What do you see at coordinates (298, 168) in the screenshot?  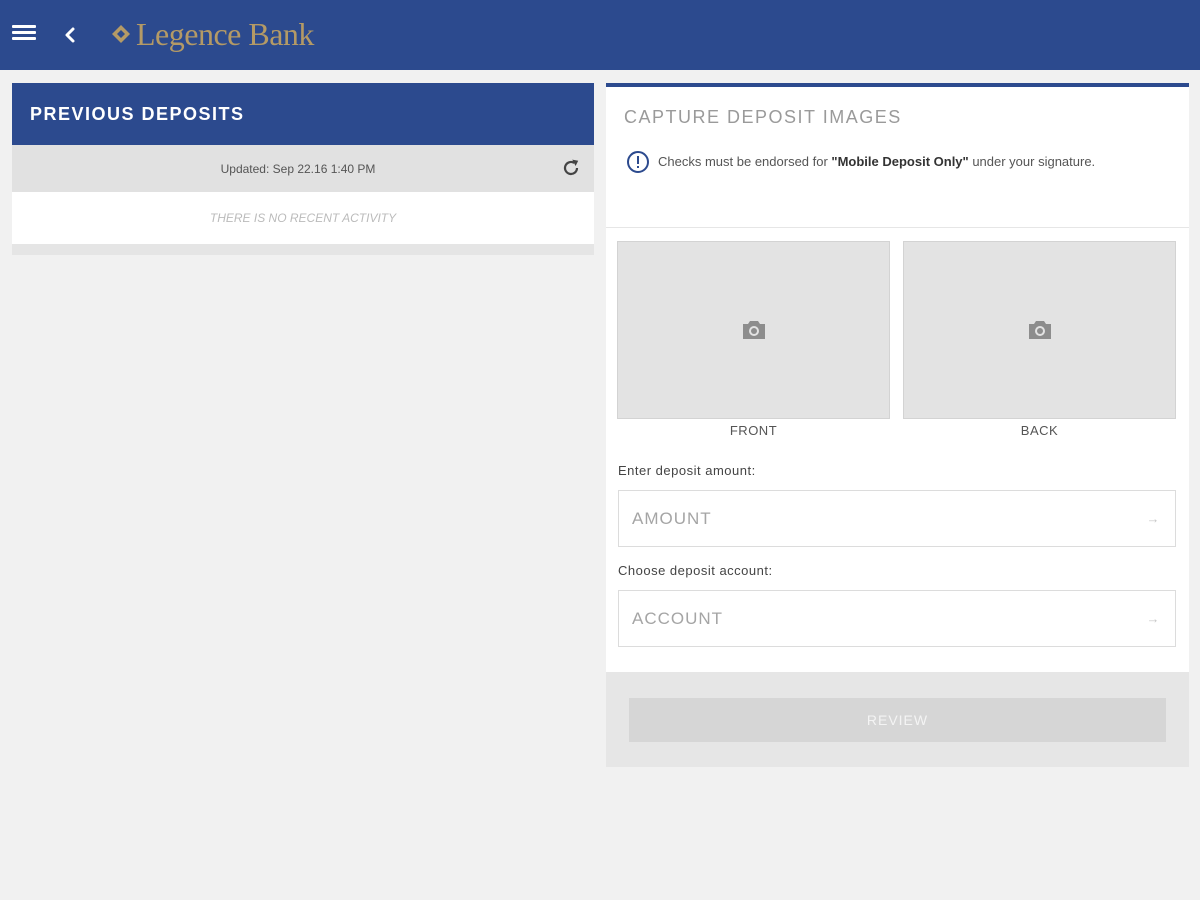 I see `updated-timestamp: Updated: Sep 22.16 1:40 PM` at bounding box center [298, 168].